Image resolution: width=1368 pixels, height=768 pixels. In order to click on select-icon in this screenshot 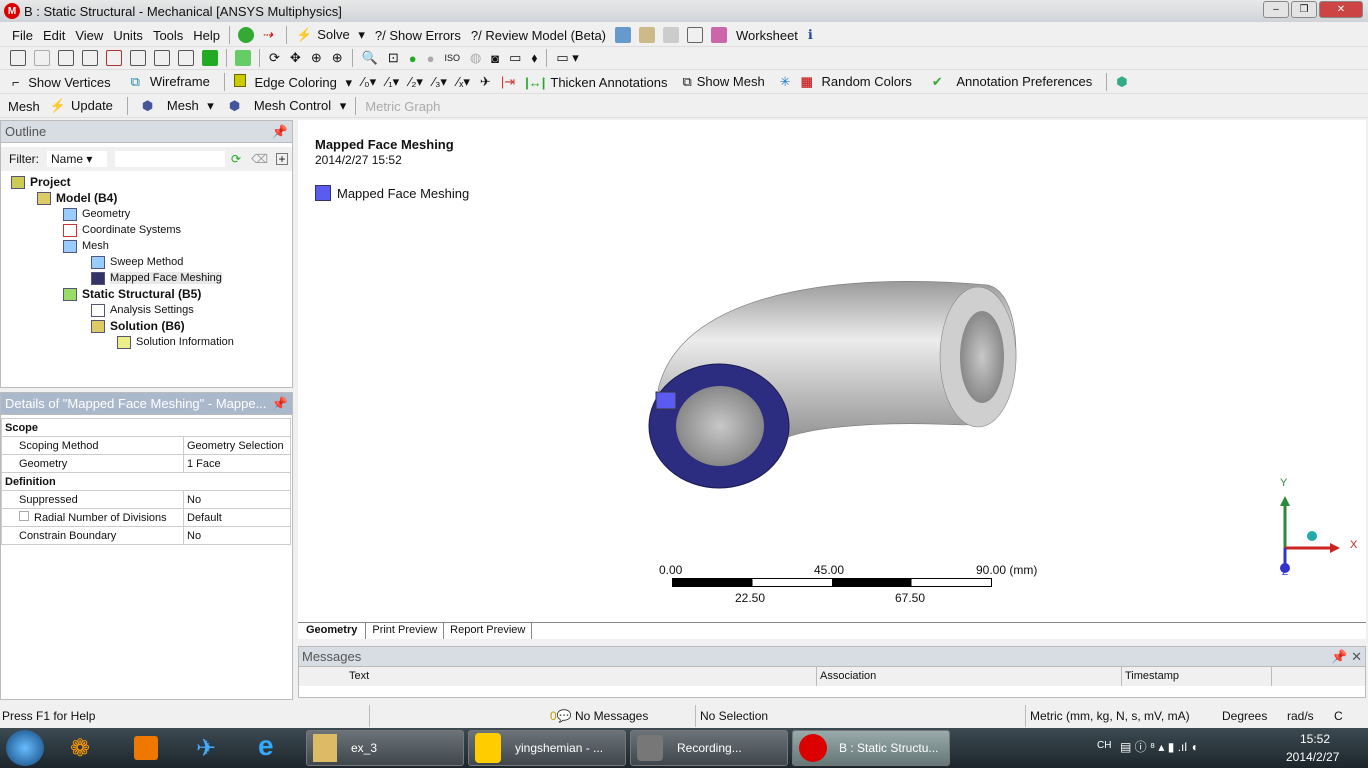, I will do `click(18, 58)`.